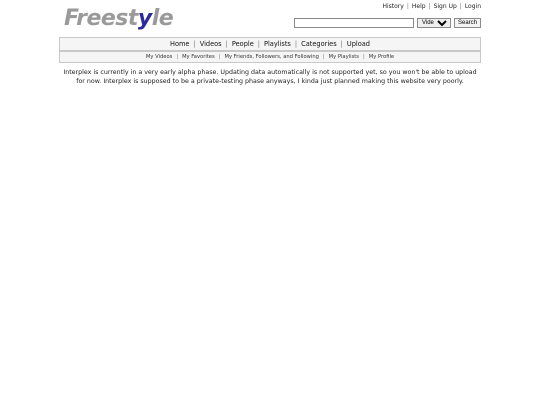 Image resolution: width=540 pixels, height=405 pixels. What do you see at coordinates (344, 57) in the screenshot?
I see `subnav-my-playlists: My Playlists` at bounding box center [344, 57].